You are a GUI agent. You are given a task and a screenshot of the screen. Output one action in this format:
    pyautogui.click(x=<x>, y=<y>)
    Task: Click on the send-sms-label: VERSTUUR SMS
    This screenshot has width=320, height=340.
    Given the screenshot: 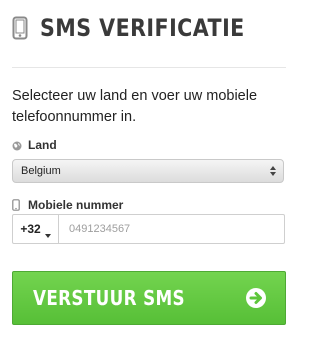 What is the action you would take?
    pyautogui.click(x=109, y=298)
    